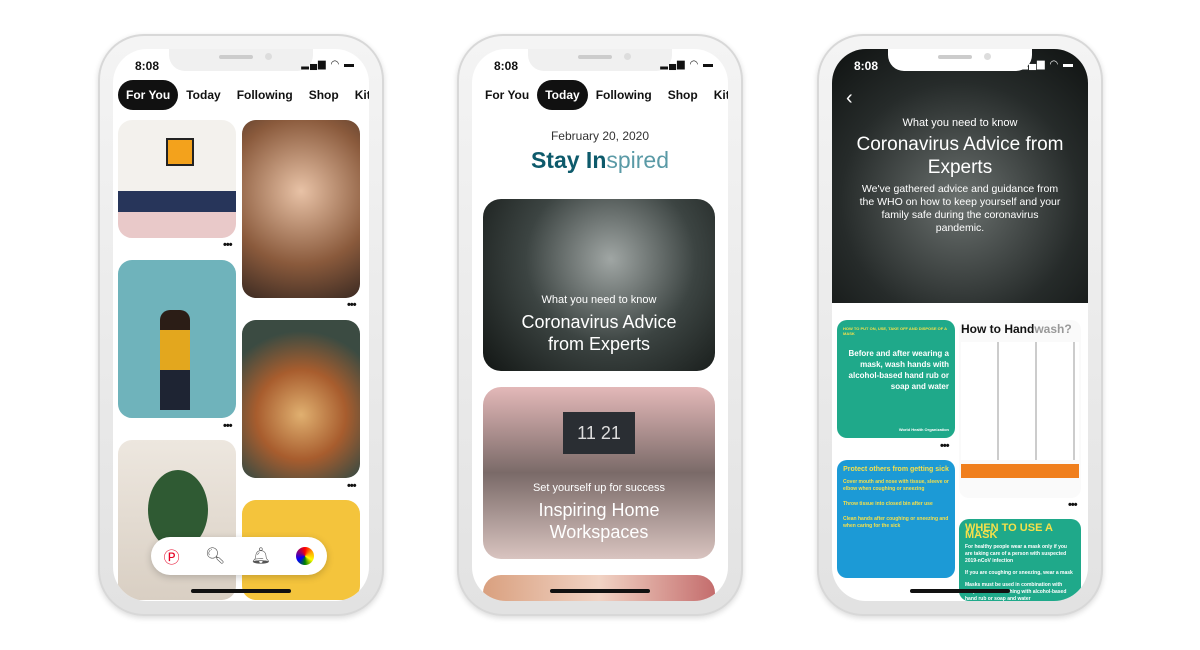 This screenshot has width=1200, height=650. Describe the element at coordinates (177, 520) in the screenshot. I see `pin-plant` at that location.